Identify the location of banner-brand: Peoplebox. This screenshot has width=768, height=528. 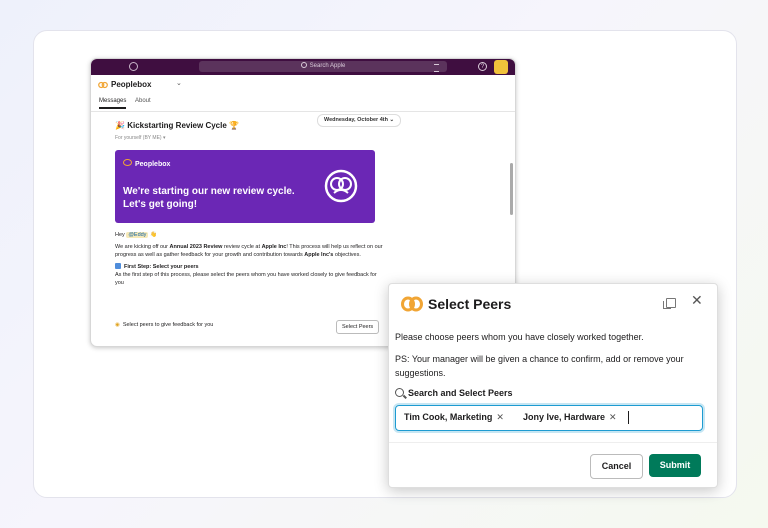
(146, 163).